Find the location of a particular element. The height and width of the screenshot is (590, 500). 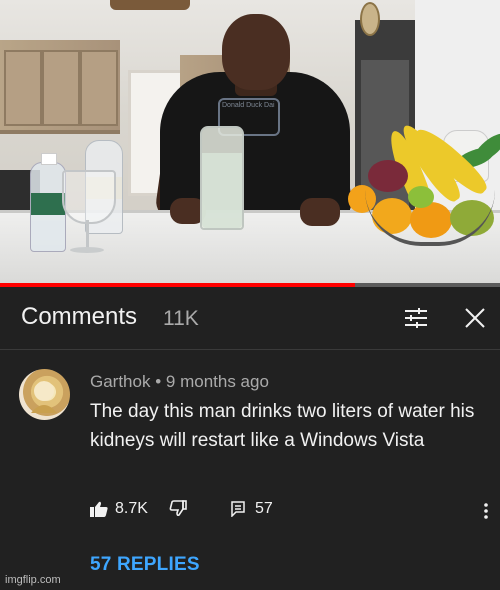

like-count: 8.7K is located at coordinates (131, 508).